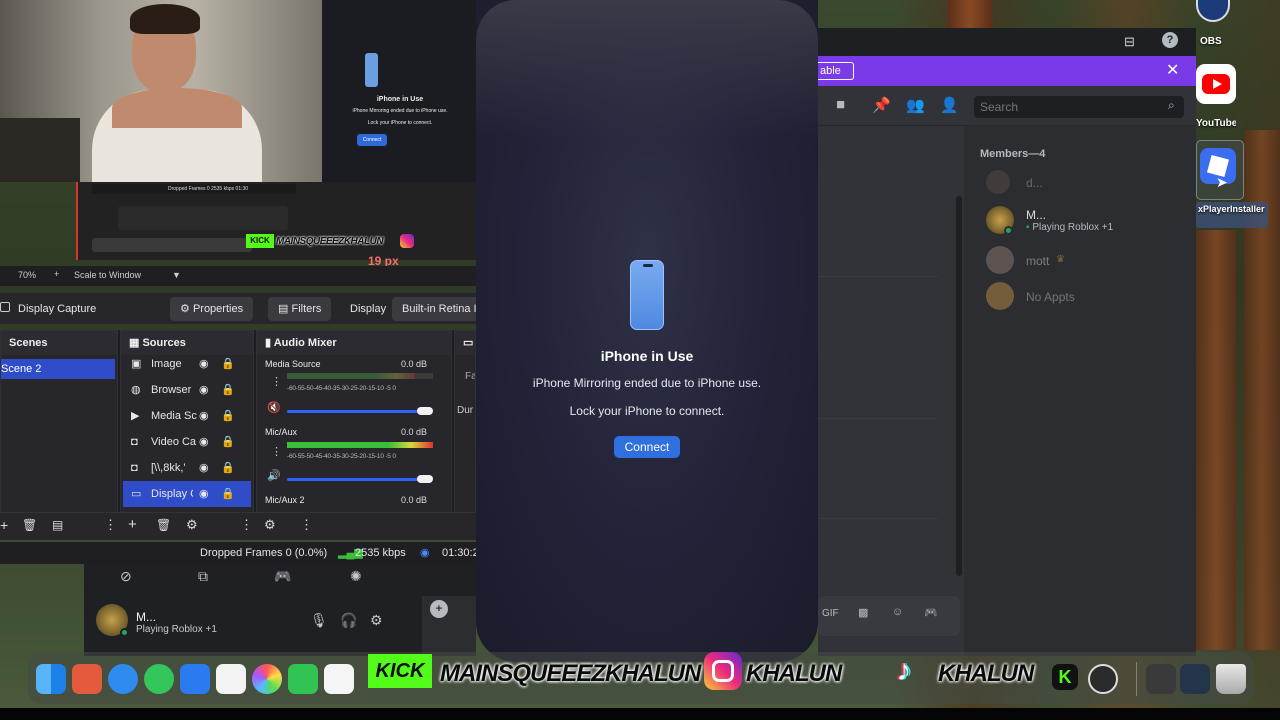 The width and height of the screenshot is (1280, 720). I want to click on meter-ticks: -60-55-50-45-40-35-30-25-20-15-10 -5 0, so click(341, 388).